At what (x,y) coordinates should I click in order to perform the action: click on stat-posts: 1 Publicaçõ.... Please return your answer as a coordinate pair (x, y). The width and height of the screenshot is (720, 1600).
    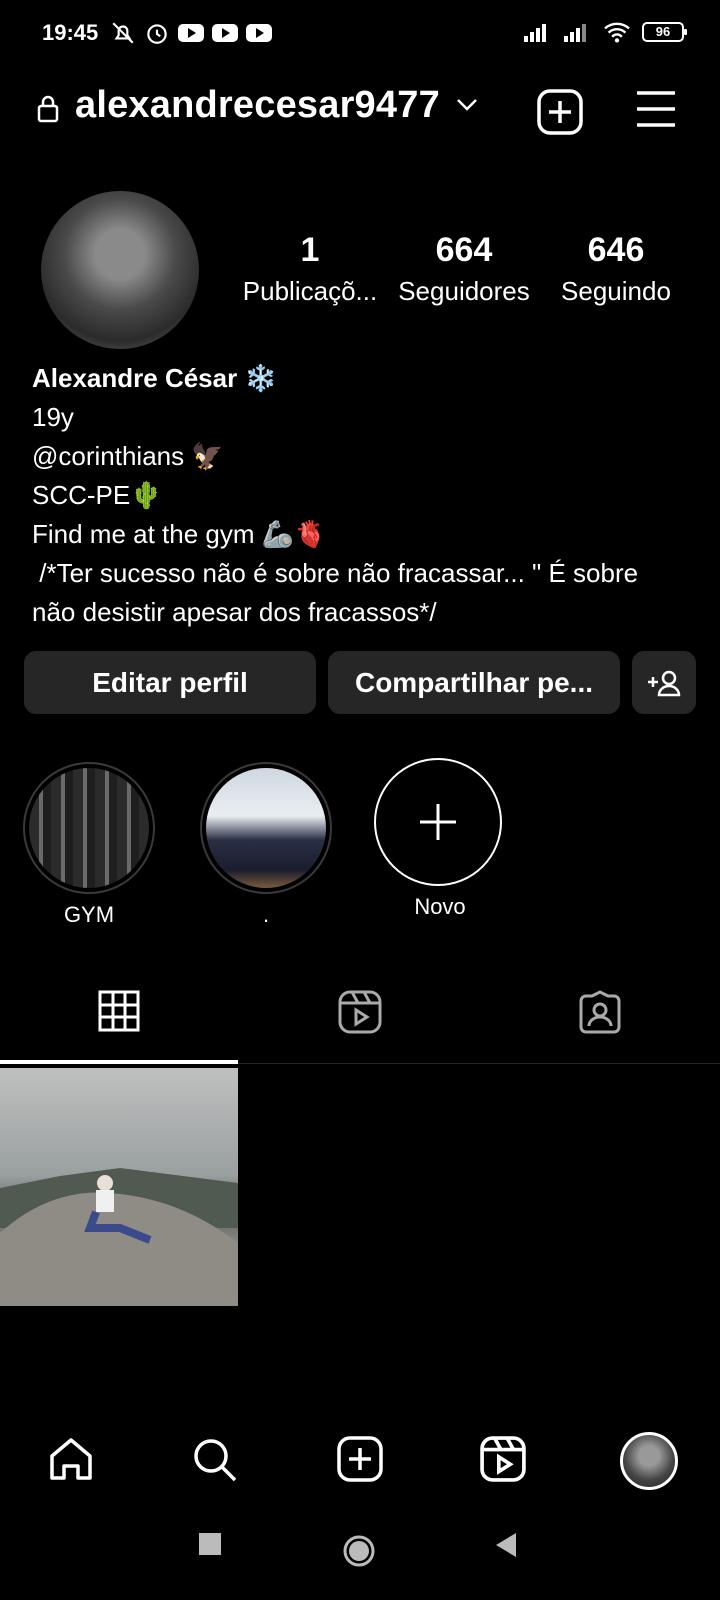
    Looking at the image, I should click on (310, 269).